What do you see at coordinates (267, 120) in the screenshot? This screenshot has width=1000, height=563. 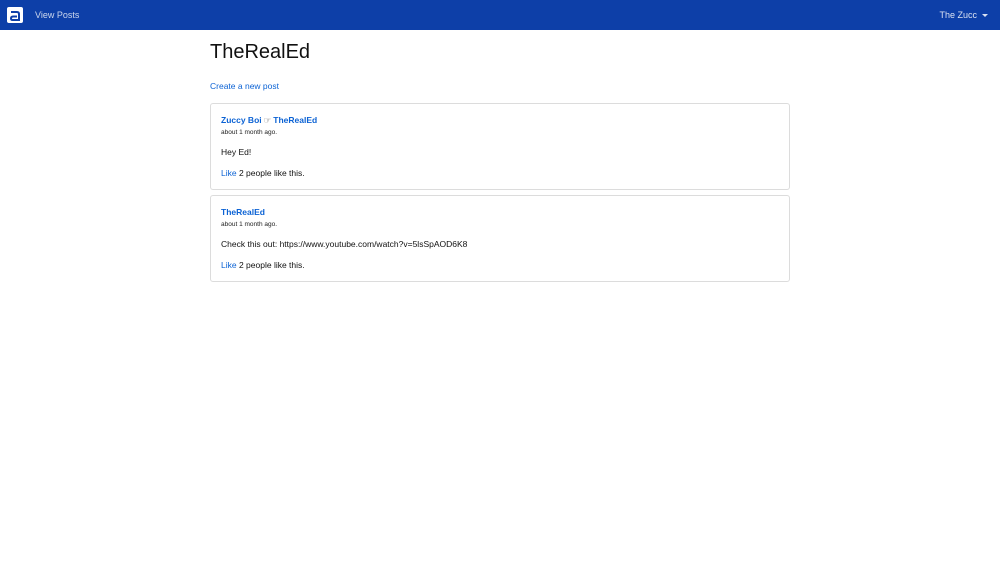 I see `pointing-hand-icon: ☞` at bounding box center [267, 120].